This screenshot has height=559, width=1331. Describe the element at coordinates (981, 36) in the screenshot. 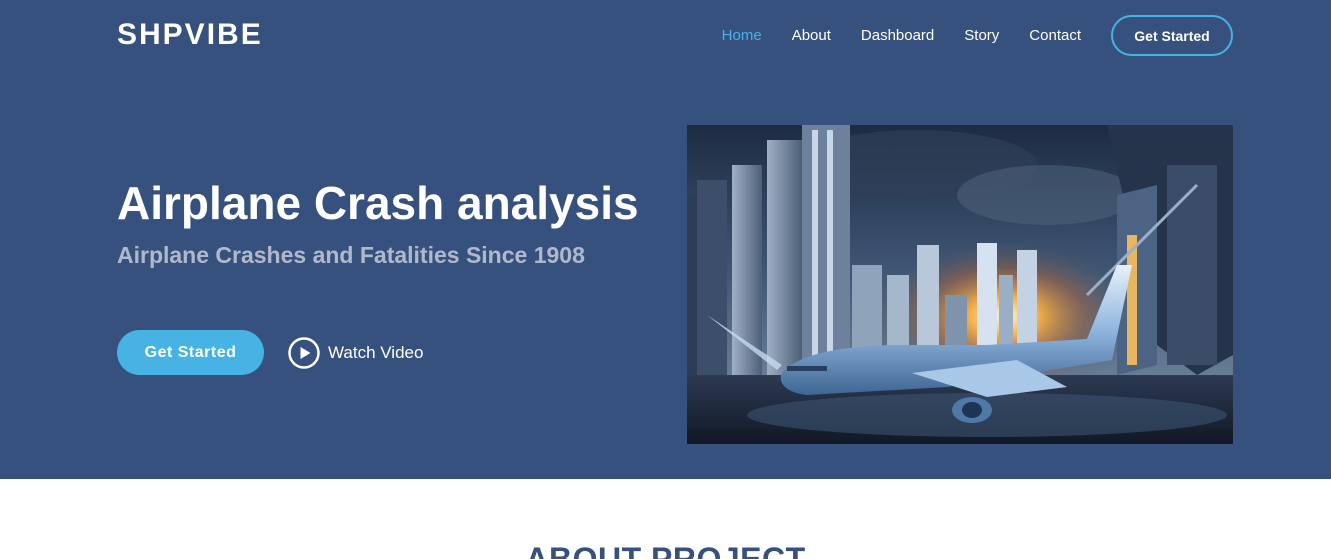

I see `nav-story: Story` at that location.